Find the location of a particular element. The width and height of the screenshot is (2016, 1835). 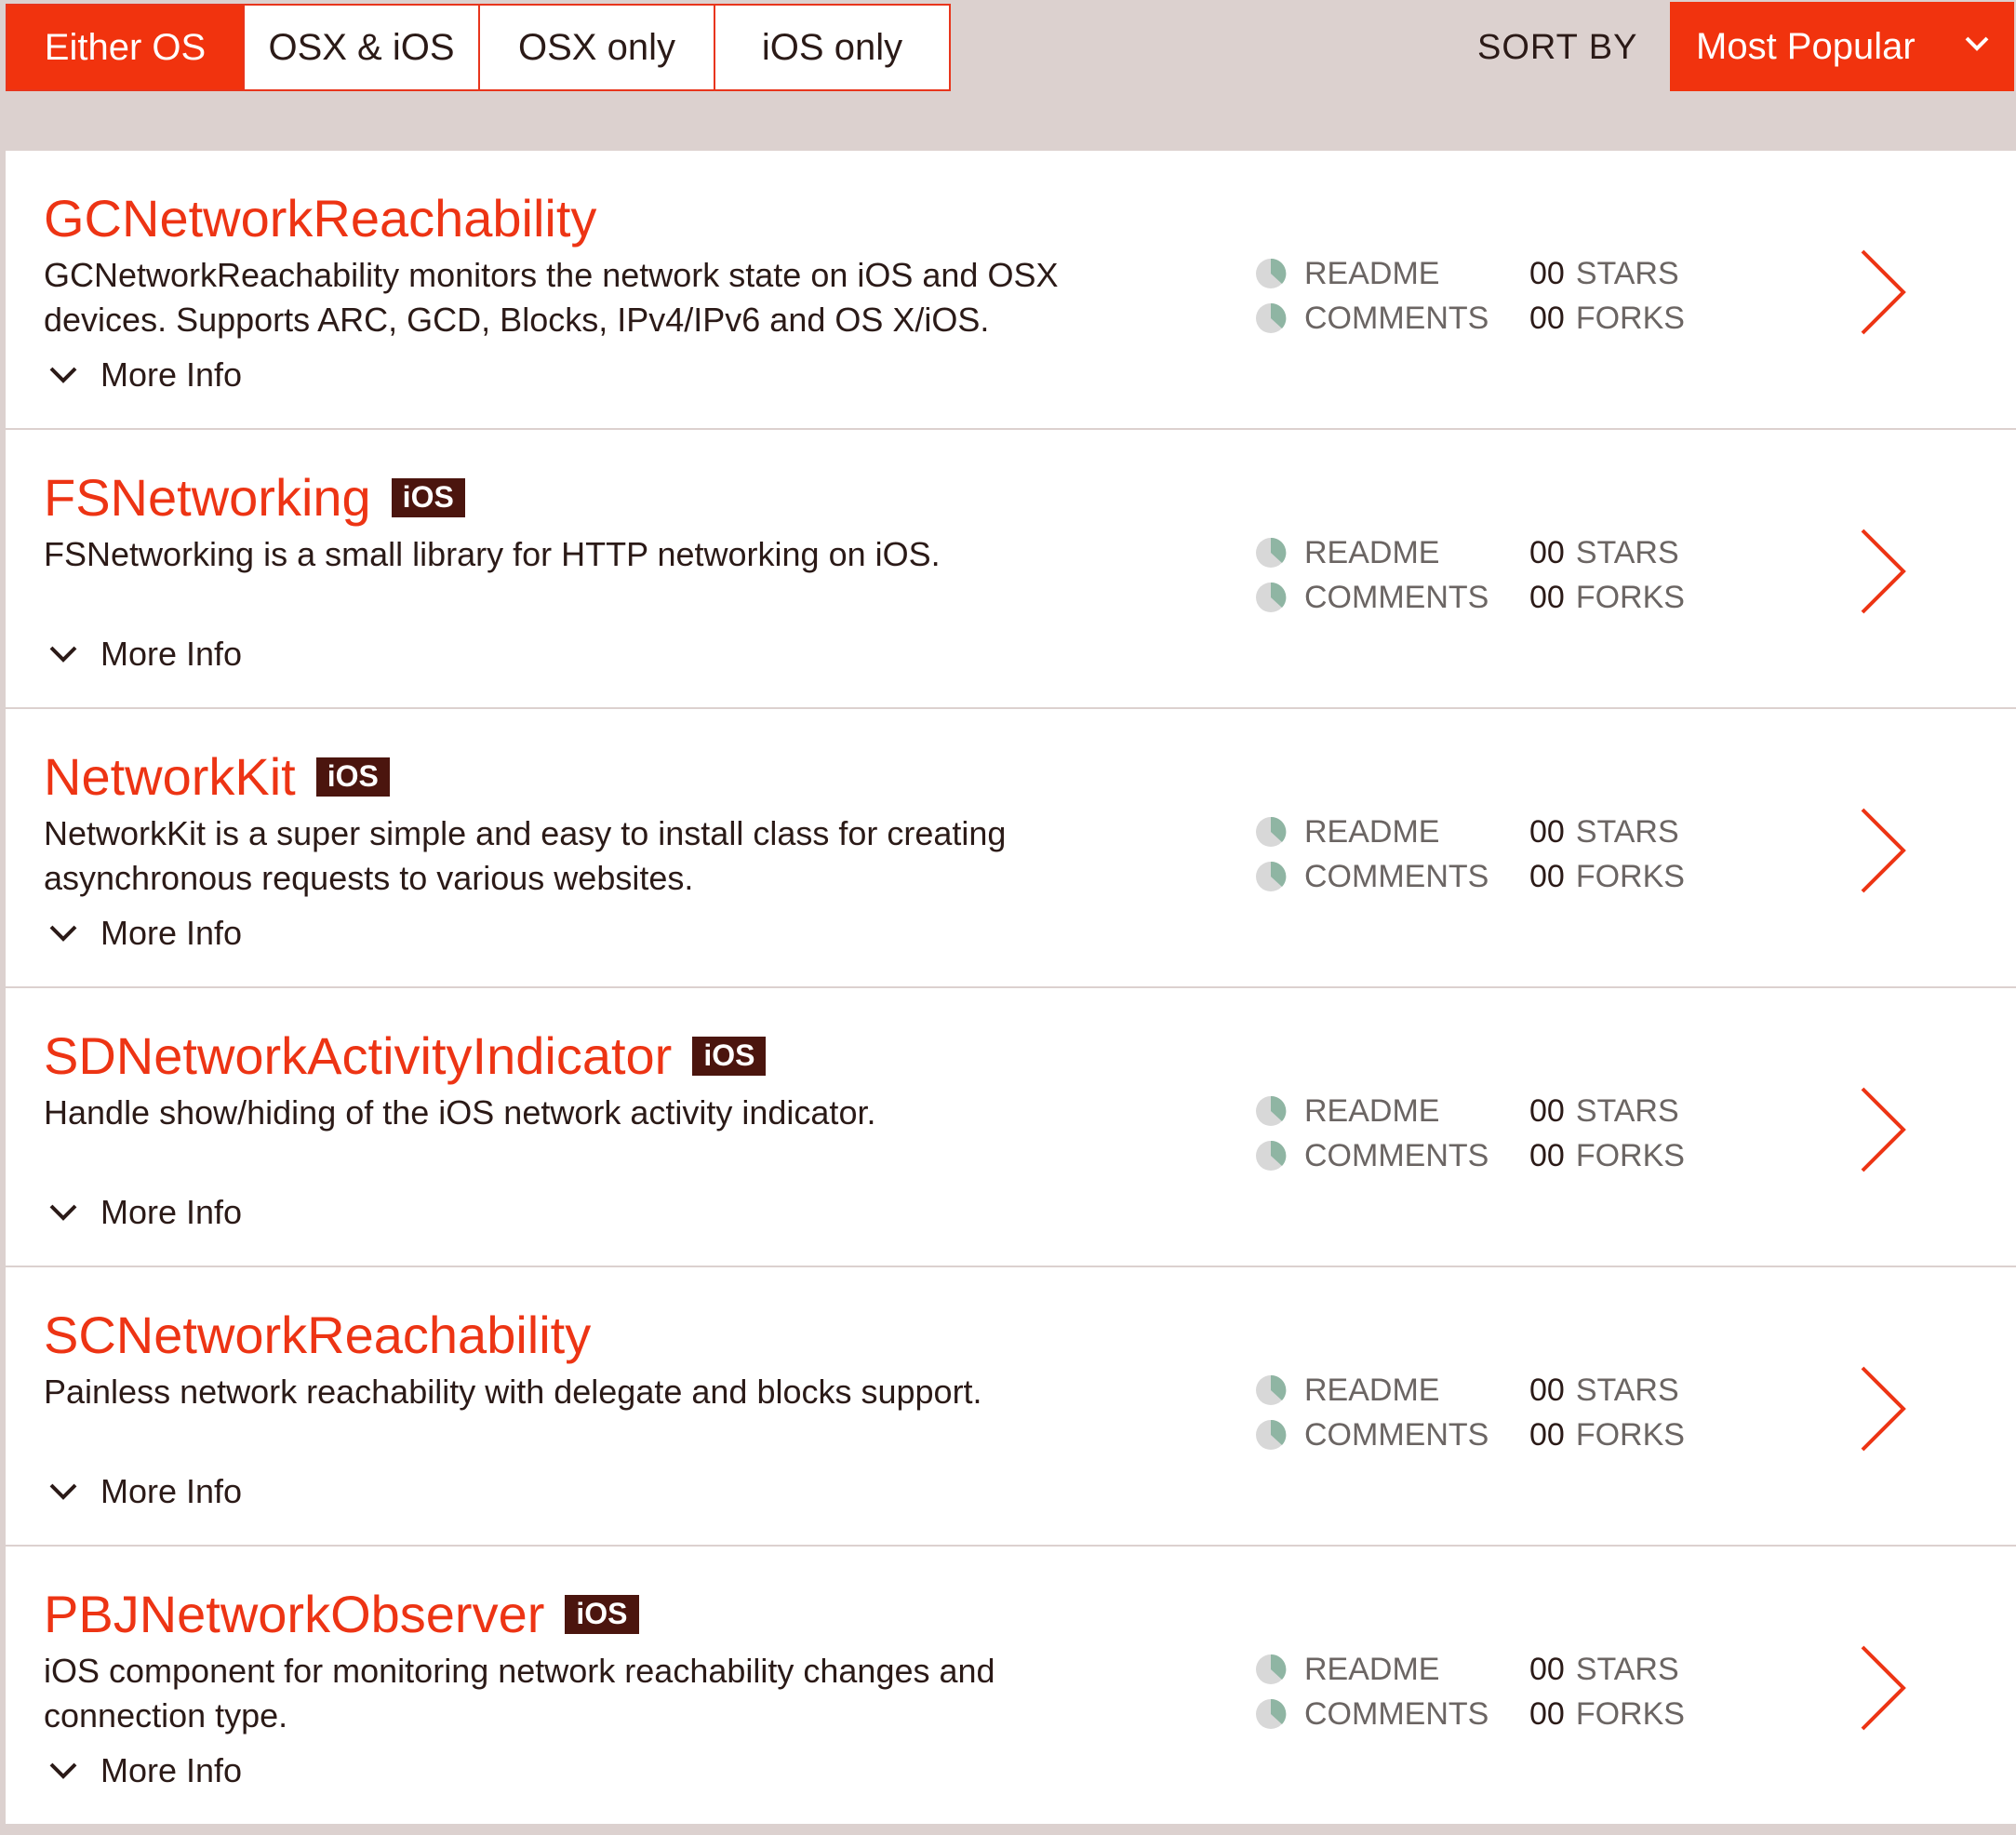

library-title-link: PBJNetworkObserver iOS is located at coordinates (342, 1614).